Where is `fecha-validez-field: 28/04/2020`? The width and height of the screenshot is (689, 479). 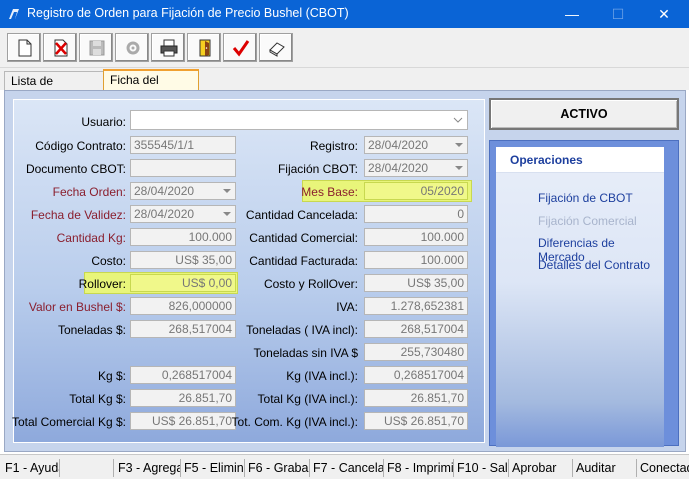 fecha-validez-field: 28/04/2020 is located at coordinates (183, 214).